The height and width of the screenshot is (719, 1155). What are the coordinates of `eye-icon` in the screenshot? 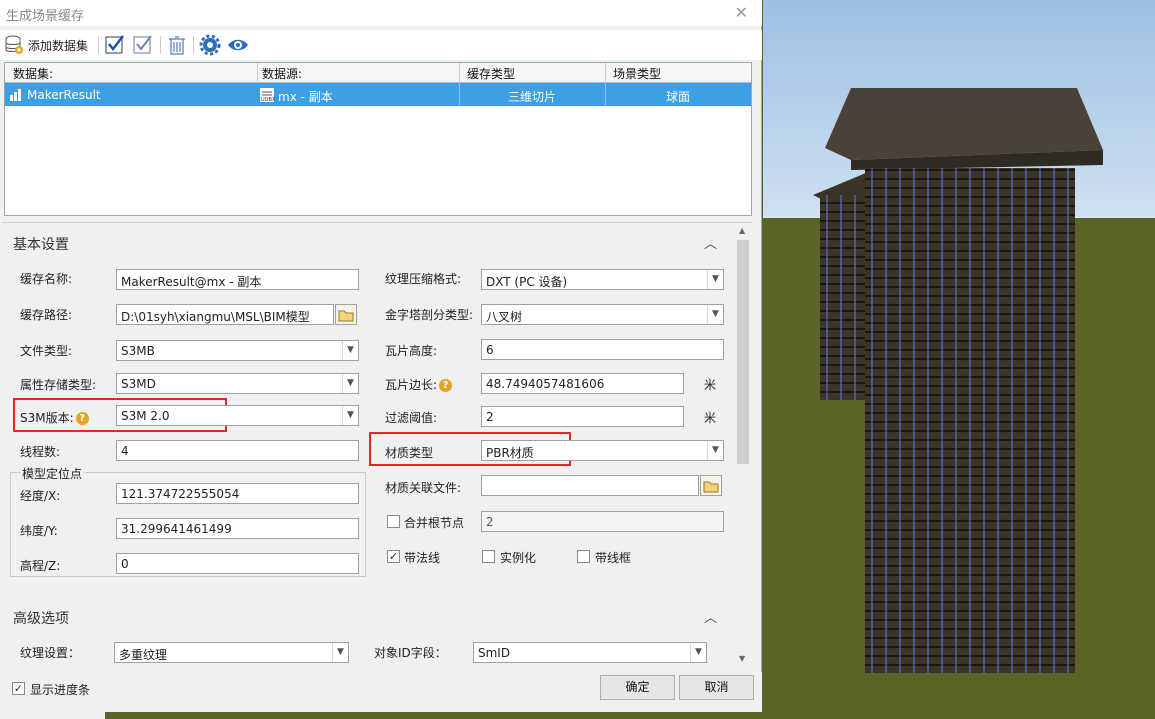 It's located at (238, 45).